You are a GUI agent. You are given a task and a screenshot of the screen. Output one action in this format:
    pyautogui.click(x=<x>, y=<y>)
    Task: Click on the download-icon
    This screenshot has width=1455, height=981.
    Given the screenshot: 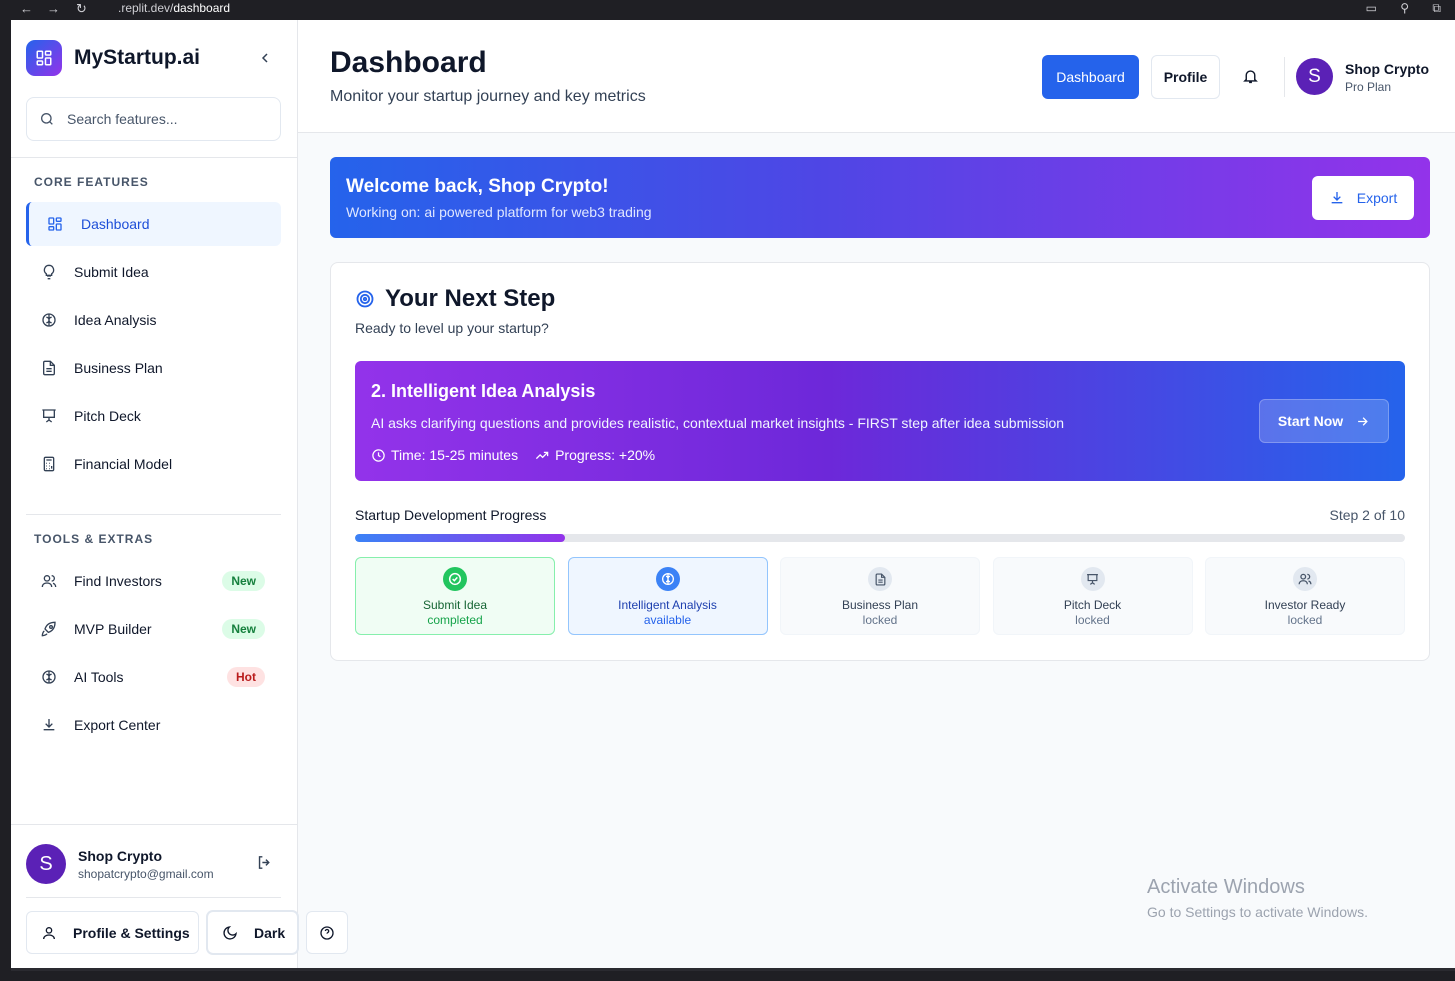 What is the action you would take?
    pyautogui.click(x=49, y=725)
    